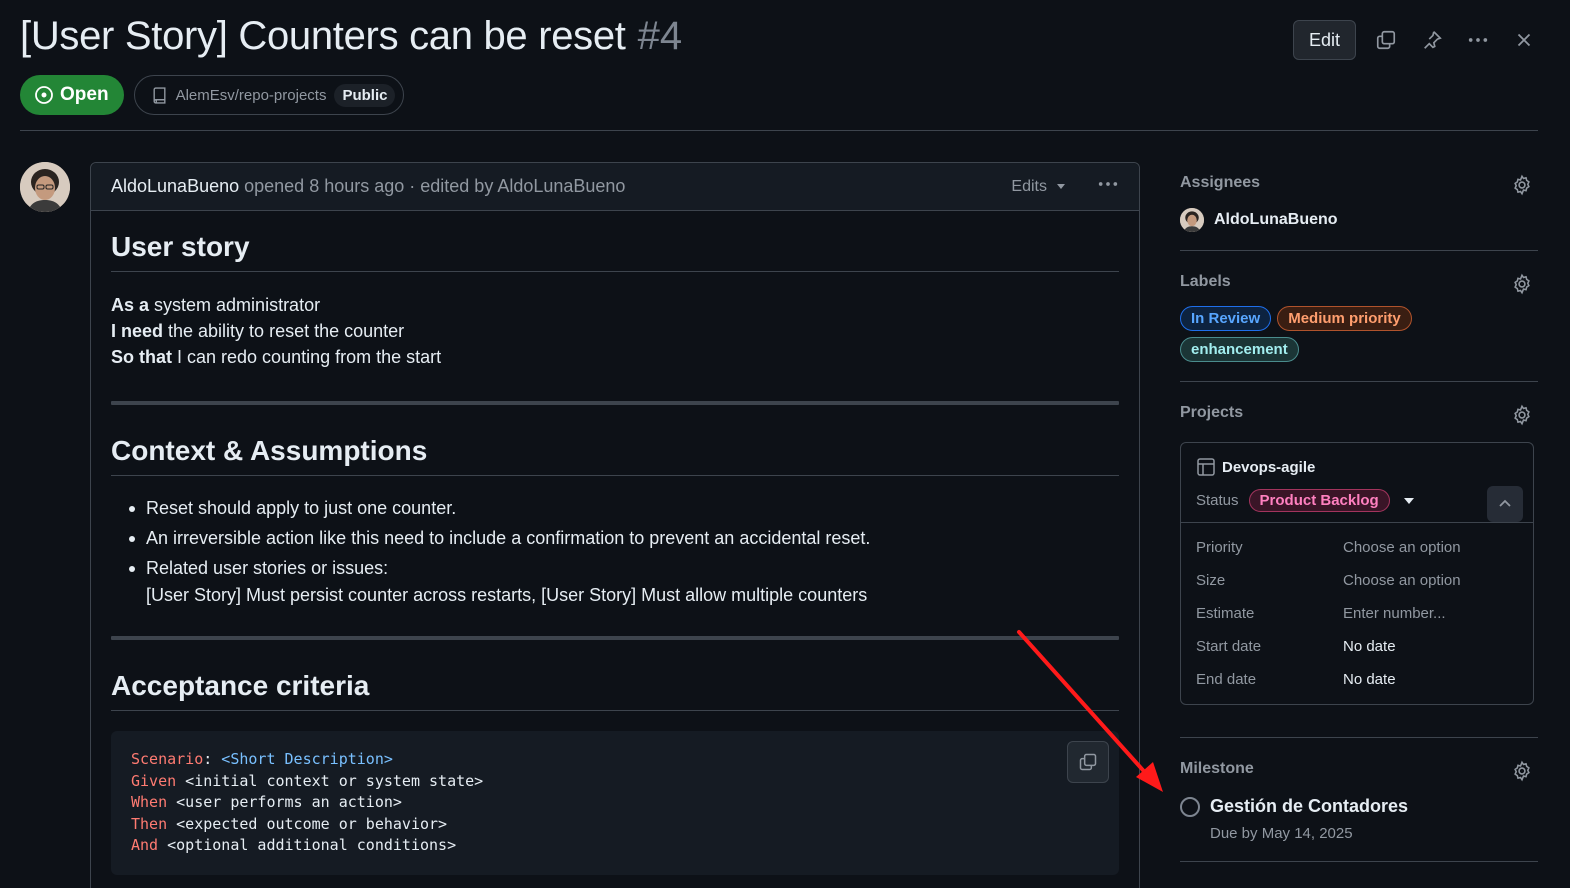 The width and height of the screenshot is (1570, 888). Describe the element at coordinates (1226, 318) in the screenshot. I see `label-in-review: In Review` at that location.